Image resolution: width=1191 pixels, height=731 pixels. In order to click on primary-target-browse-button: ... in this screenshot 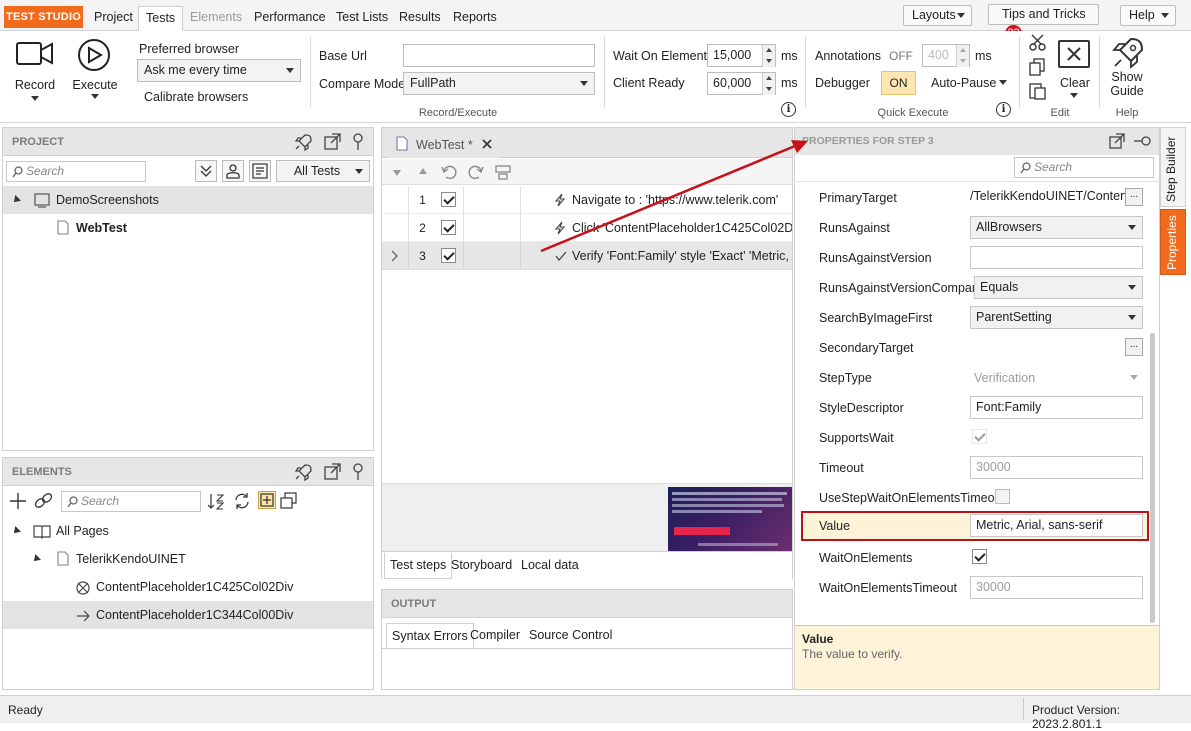, I will do `click(1134, 197)`.